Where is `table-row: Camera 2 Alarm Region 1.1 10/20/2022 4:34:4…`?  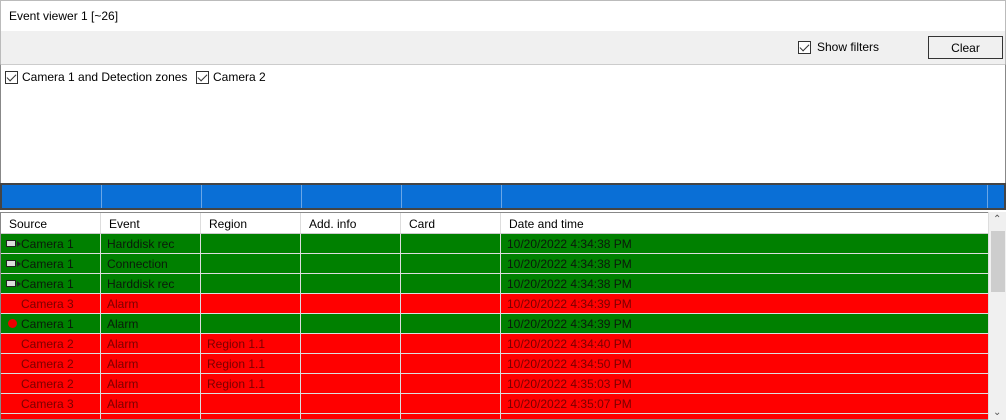
table-row: Camera 2 Alarm Region 1.1 10/20/2022 4:34:4… is located at coordinates (494, 344).